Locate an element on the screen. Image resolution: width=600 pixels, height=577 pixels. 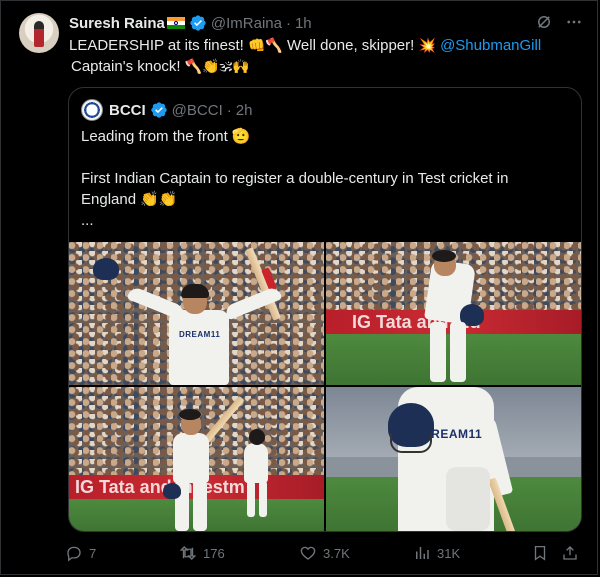
reply-icon is located at coordinates (74, 554).